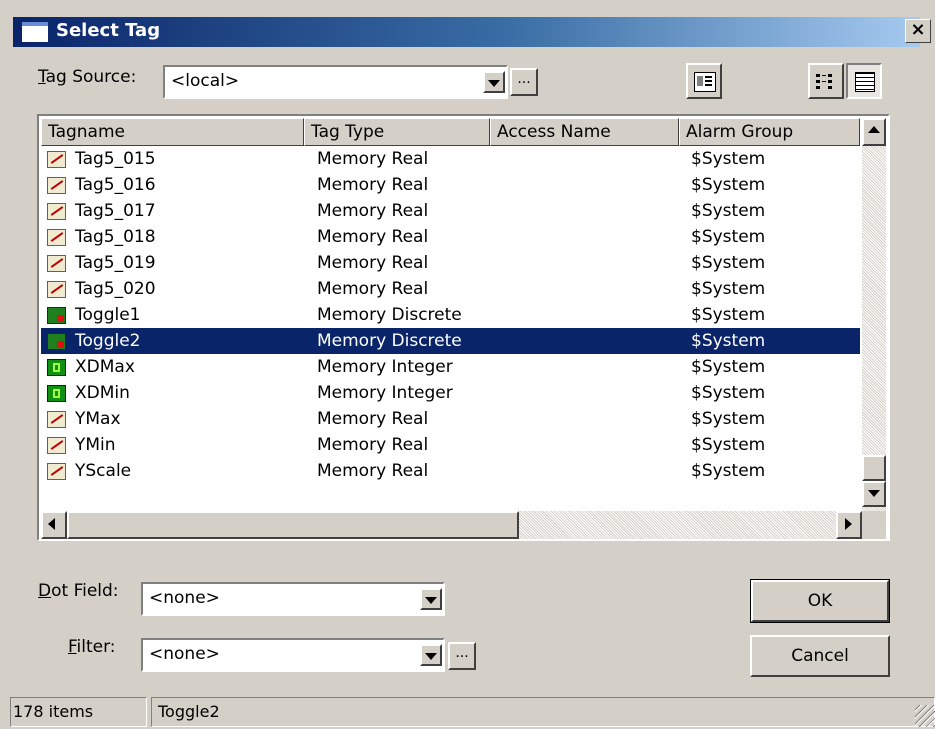  What do you see at coordinates (102, 393) in the screenshot?
I see `cell-tagname: XDMin` at bounding box center [102, 393].